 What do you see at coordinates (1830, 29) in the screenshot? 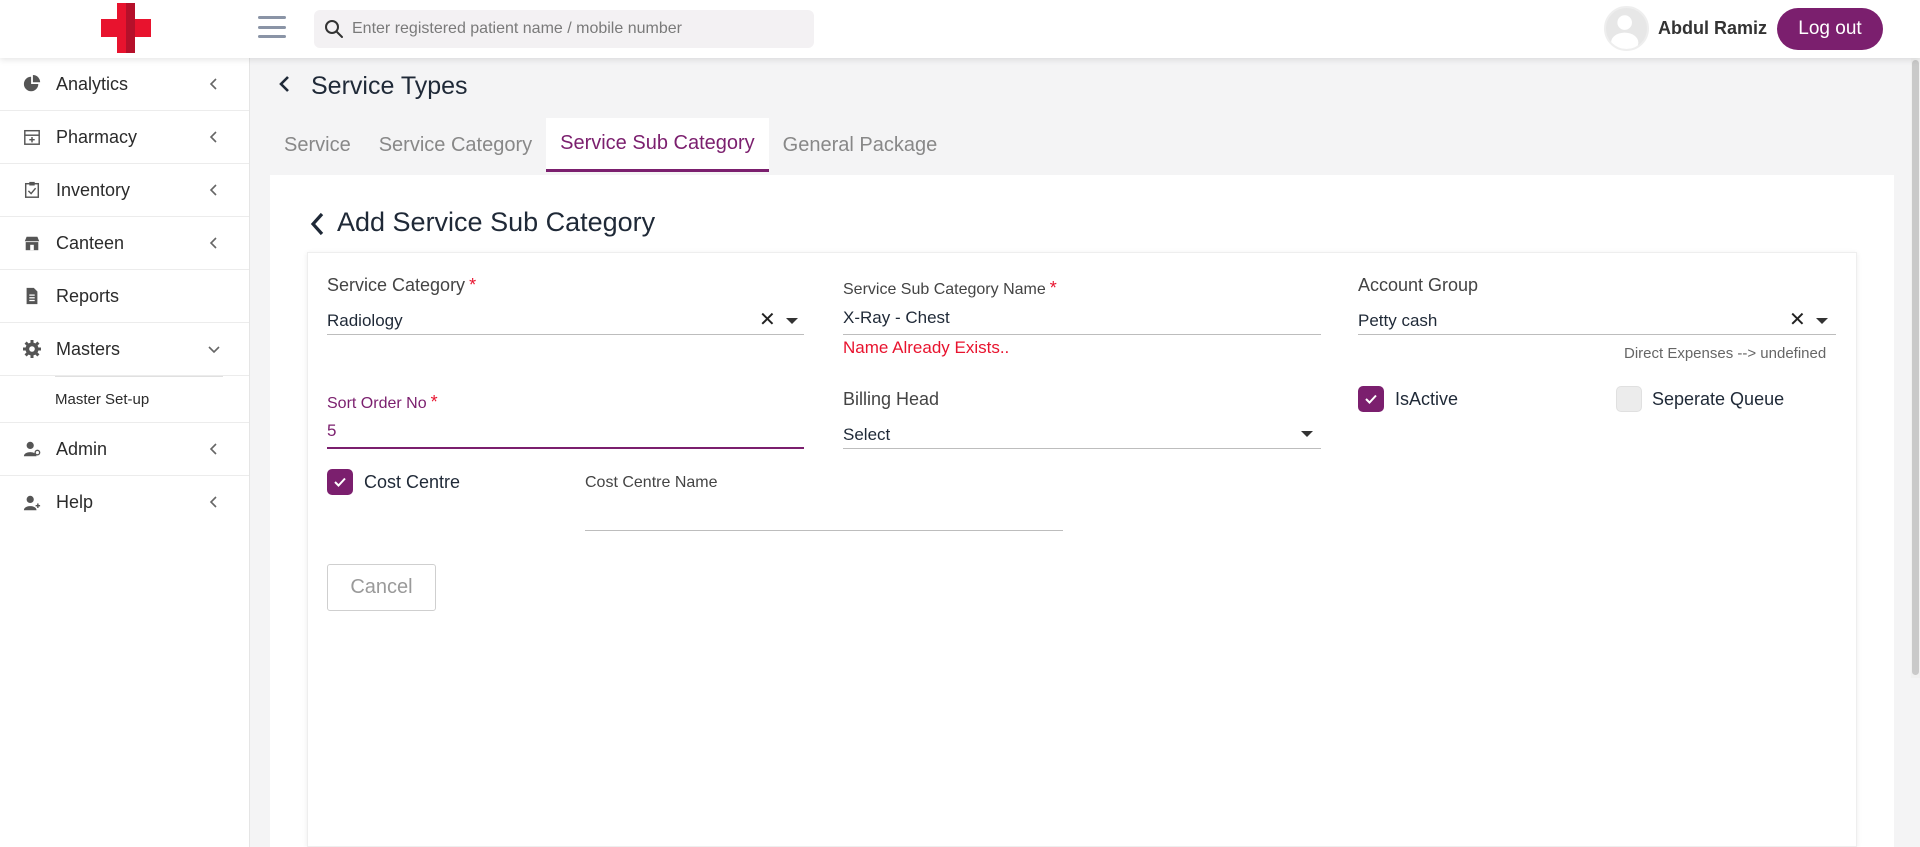
I see `logout-button: Log out` at bounding box center [1830, 29].